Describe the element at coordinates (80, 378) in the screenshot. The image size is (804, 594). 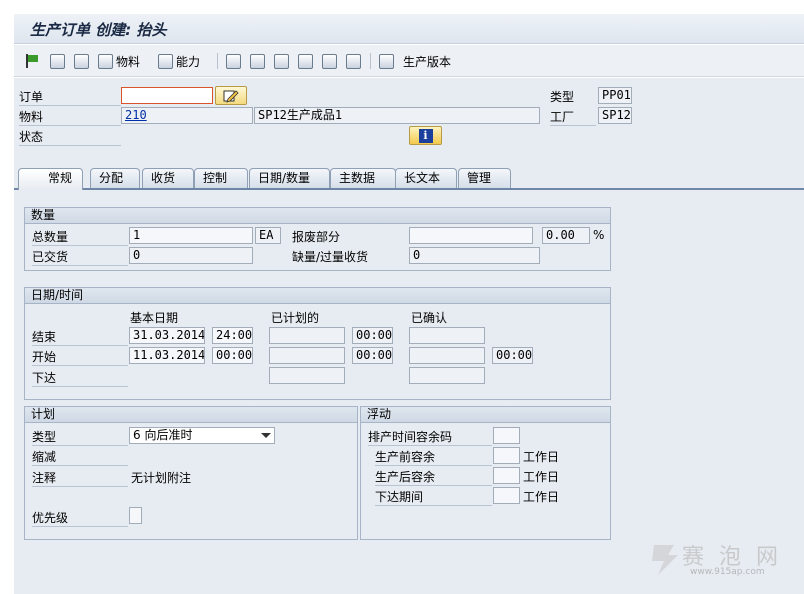
I see `release-label: 下达` at that location.